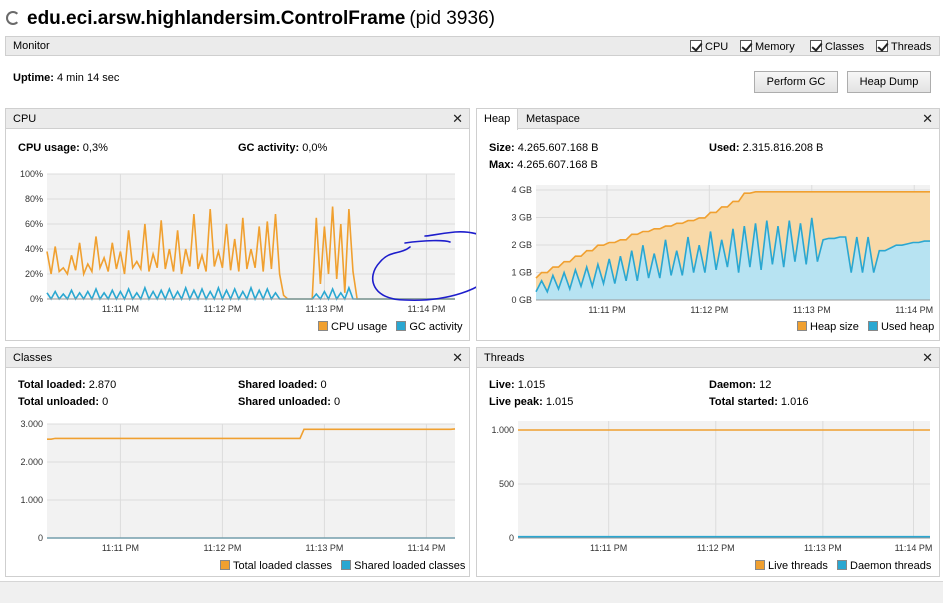 The image size is (943, 603). What do you see at coordinates (907, 327) in the screenshot?
I see `legend-label-used-heap: Used heap` at bounding box center [907, 327].